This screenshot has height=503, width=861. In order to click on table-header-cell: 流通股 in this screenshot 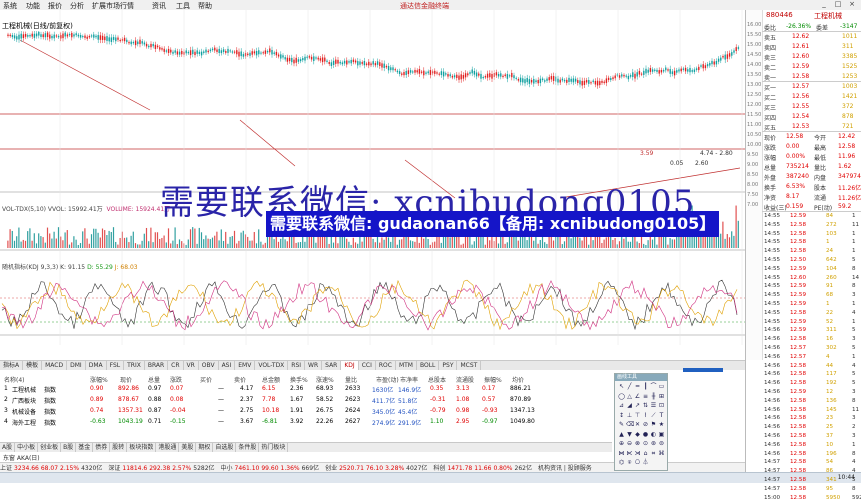, I will do `click(465, 379)`.